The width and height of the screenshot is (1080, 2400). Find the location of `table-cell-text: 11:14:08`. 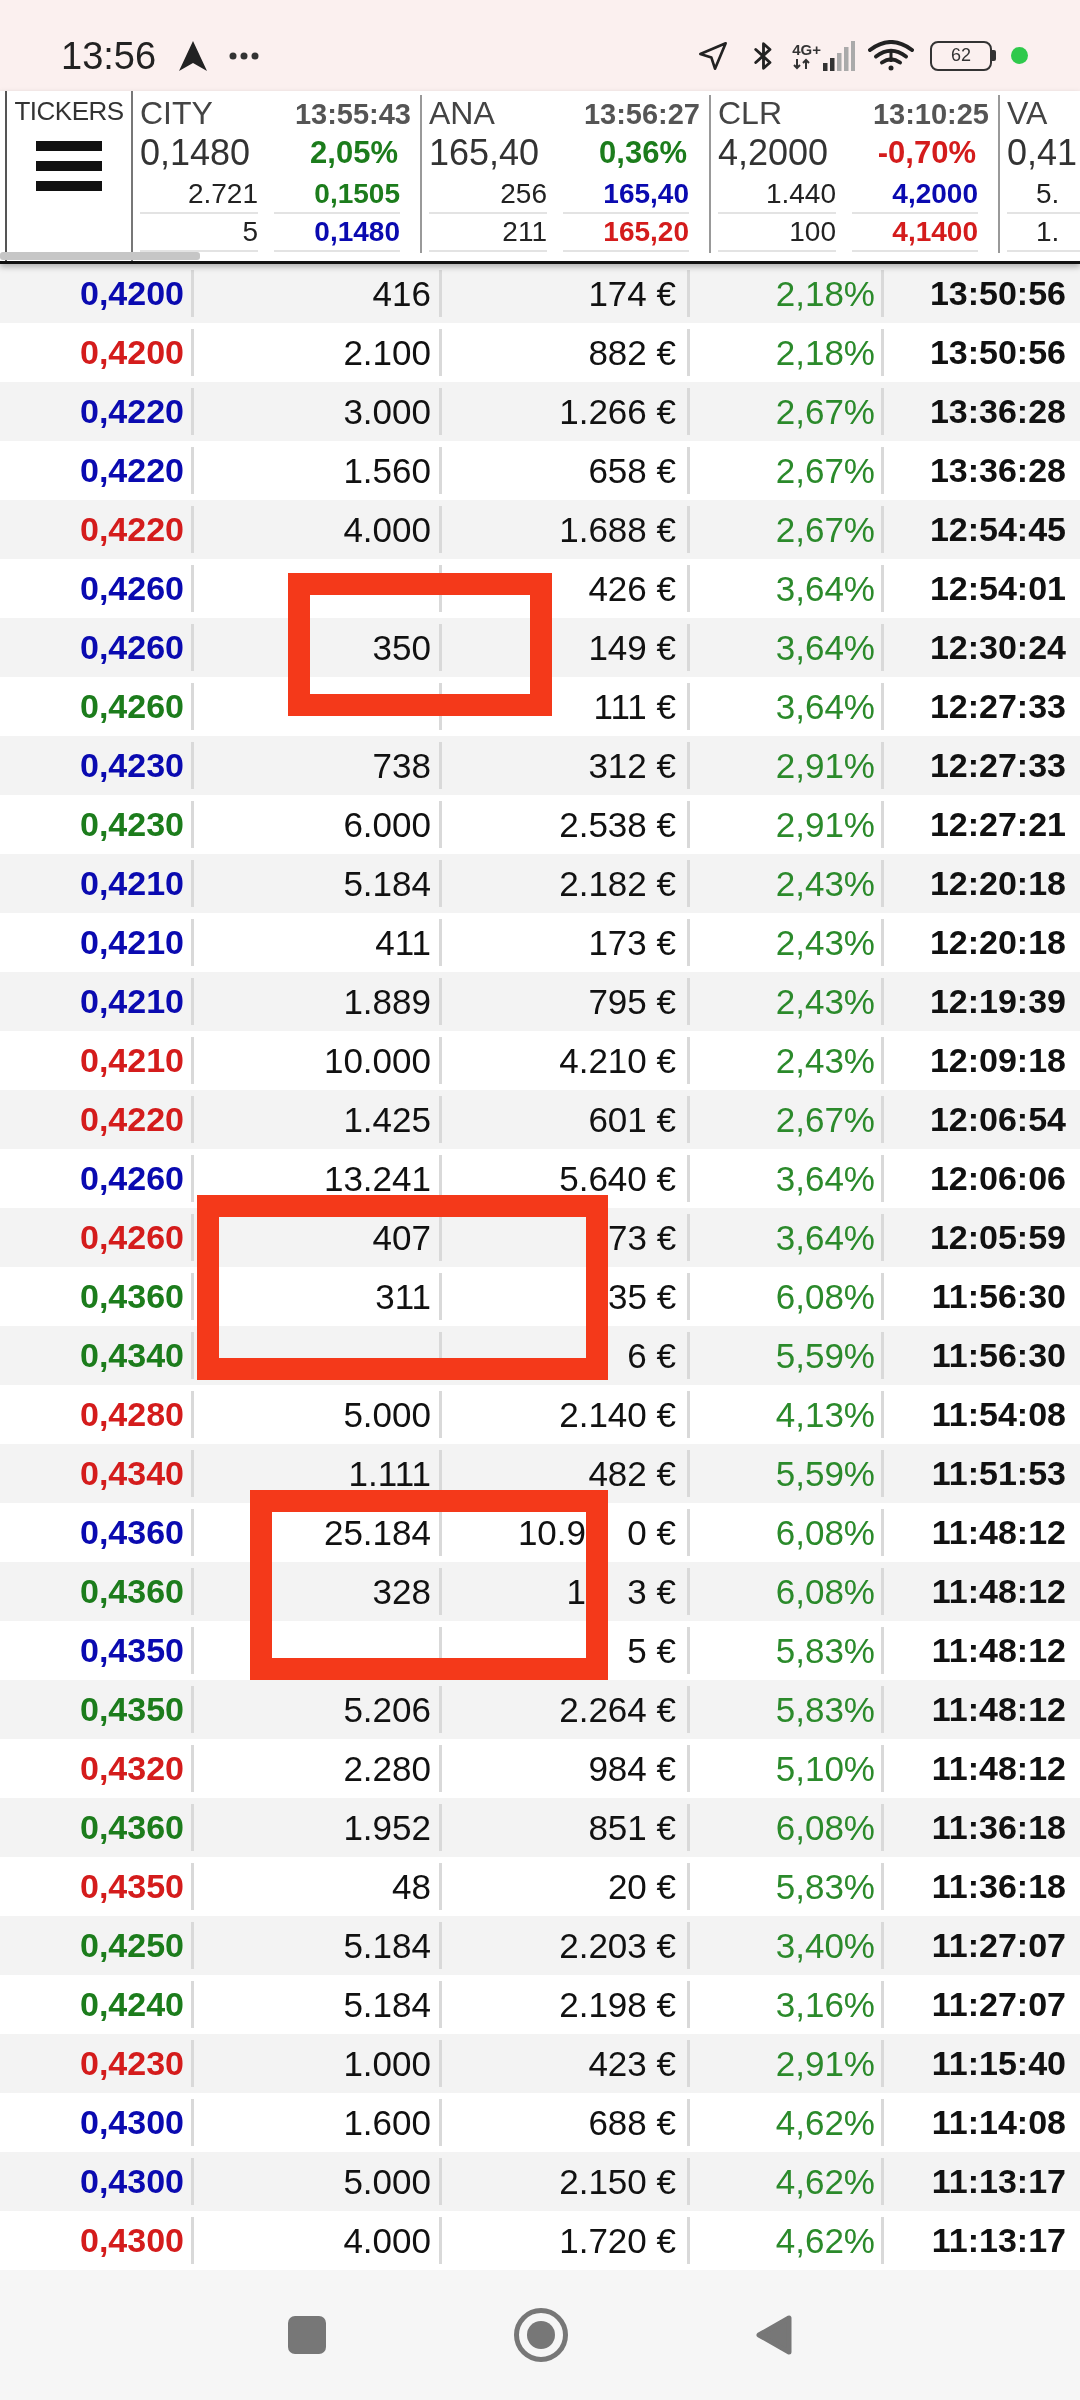

table-cell-text: 11:14:08 is located at coordinates (998, 2122).